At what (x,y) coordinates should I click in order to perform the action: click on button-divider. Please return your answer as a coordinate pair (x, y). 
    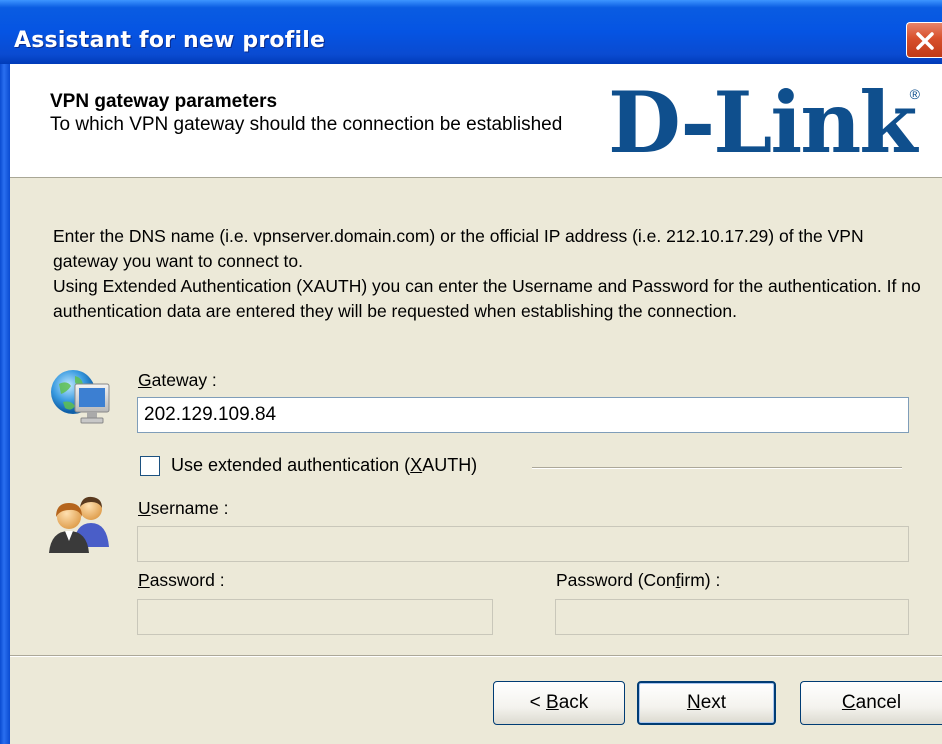
    Looking at the image, I should click on (476, 656).